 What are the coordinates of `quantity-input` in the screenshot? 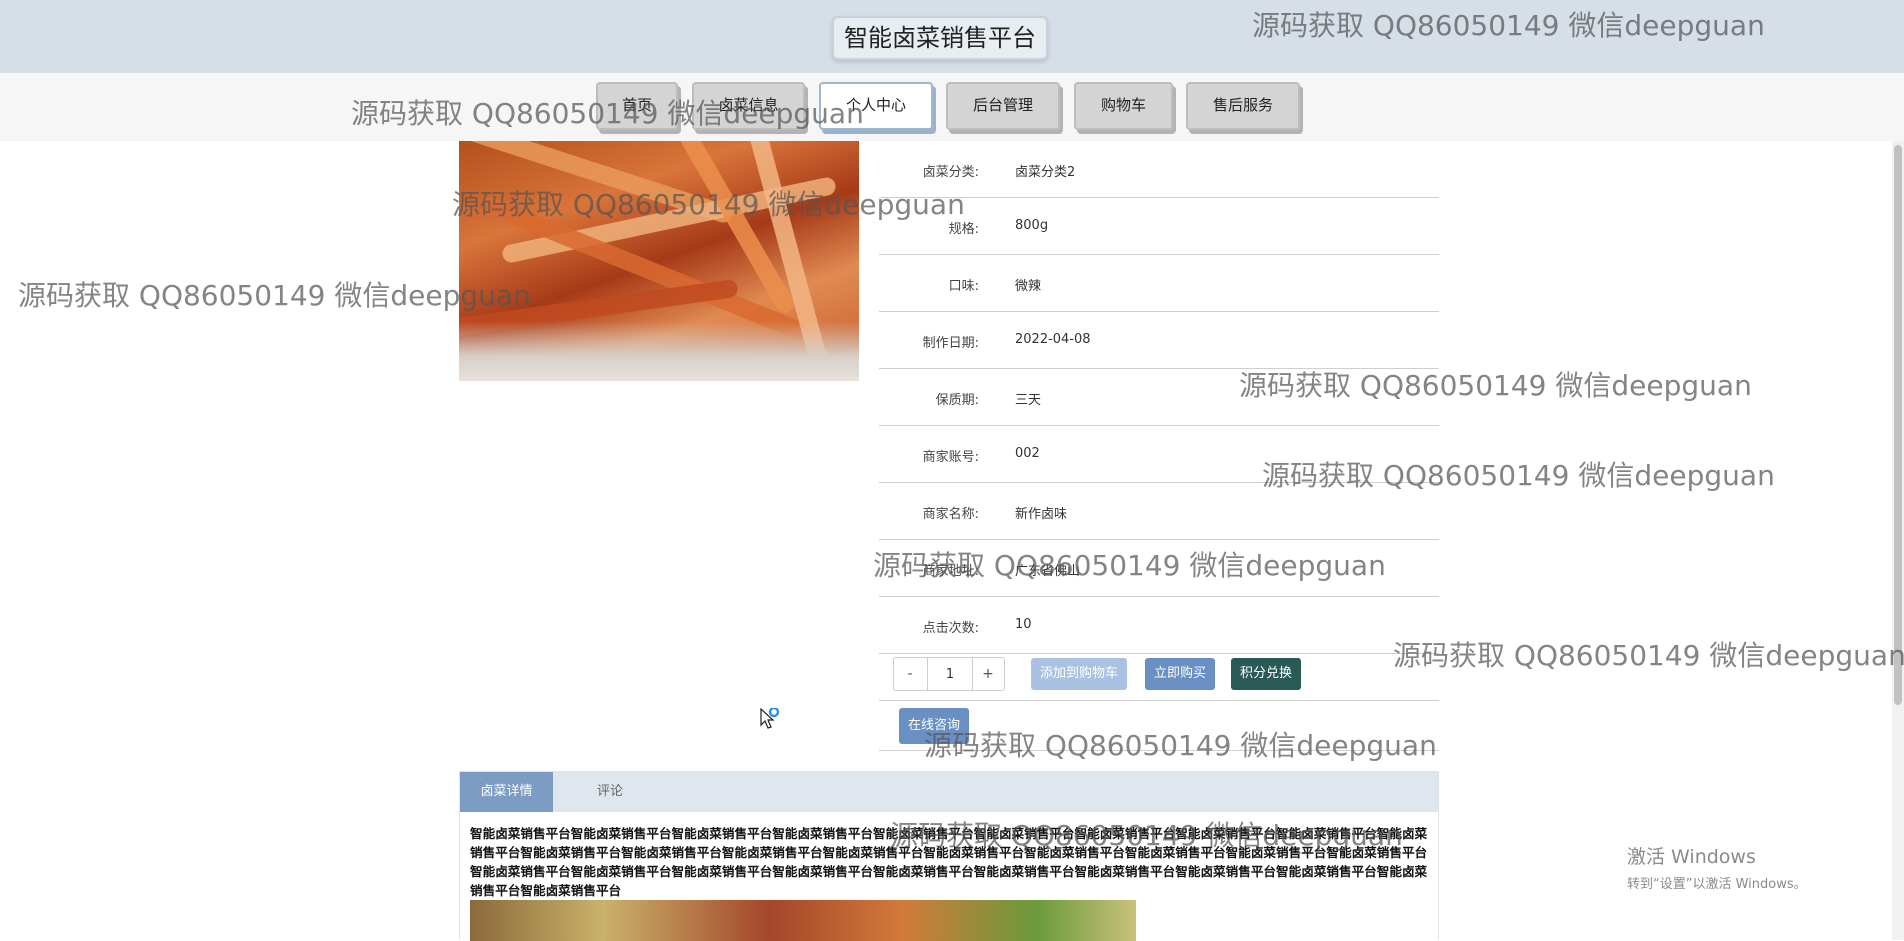 It's located at (950, 674).